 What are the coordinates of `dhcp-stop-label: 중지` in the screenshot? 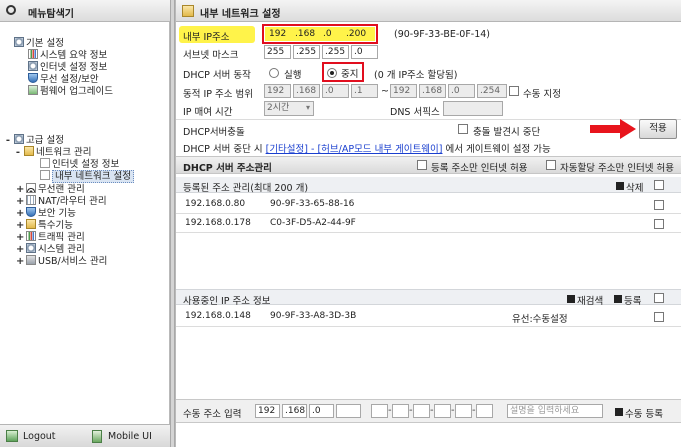 It's located at (350, 74).